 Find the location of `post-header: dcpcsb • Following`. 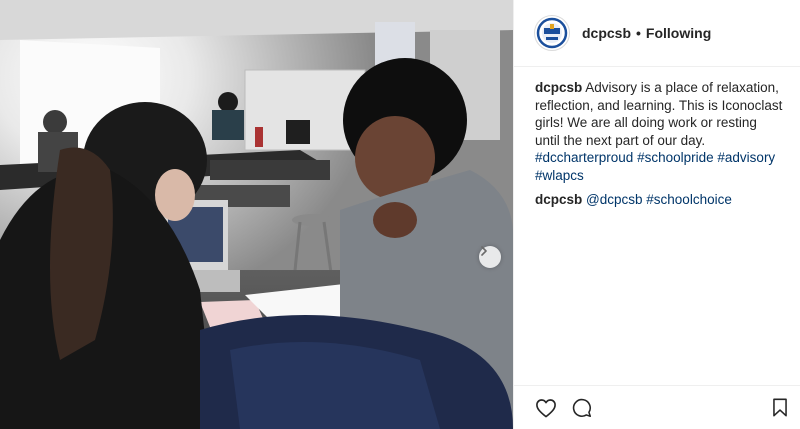

post-header: dcpcsb • Following is located at coordinates (657, 33).